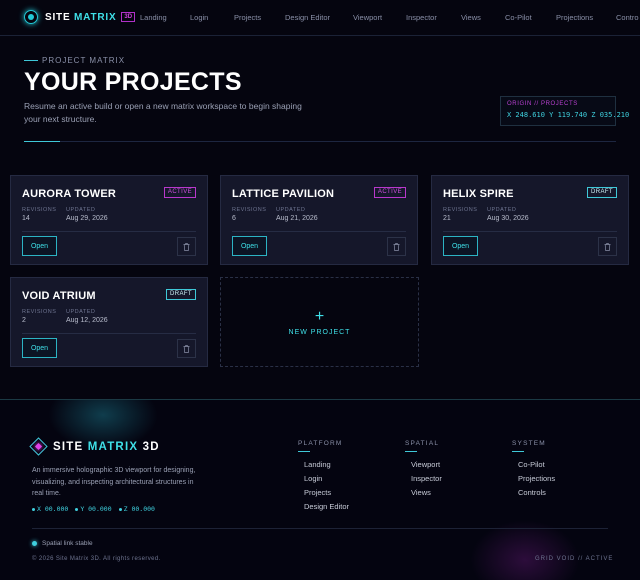  I want to click on updated-value: Aug 21, 2026, so click(297, 218).